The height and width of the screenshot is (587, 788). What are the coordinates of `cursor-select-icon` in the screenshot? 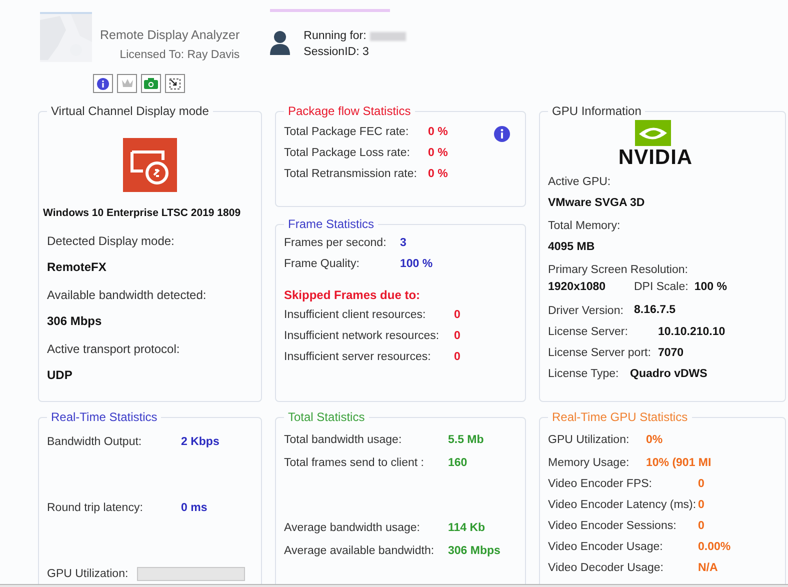 It's located at (175, 84).